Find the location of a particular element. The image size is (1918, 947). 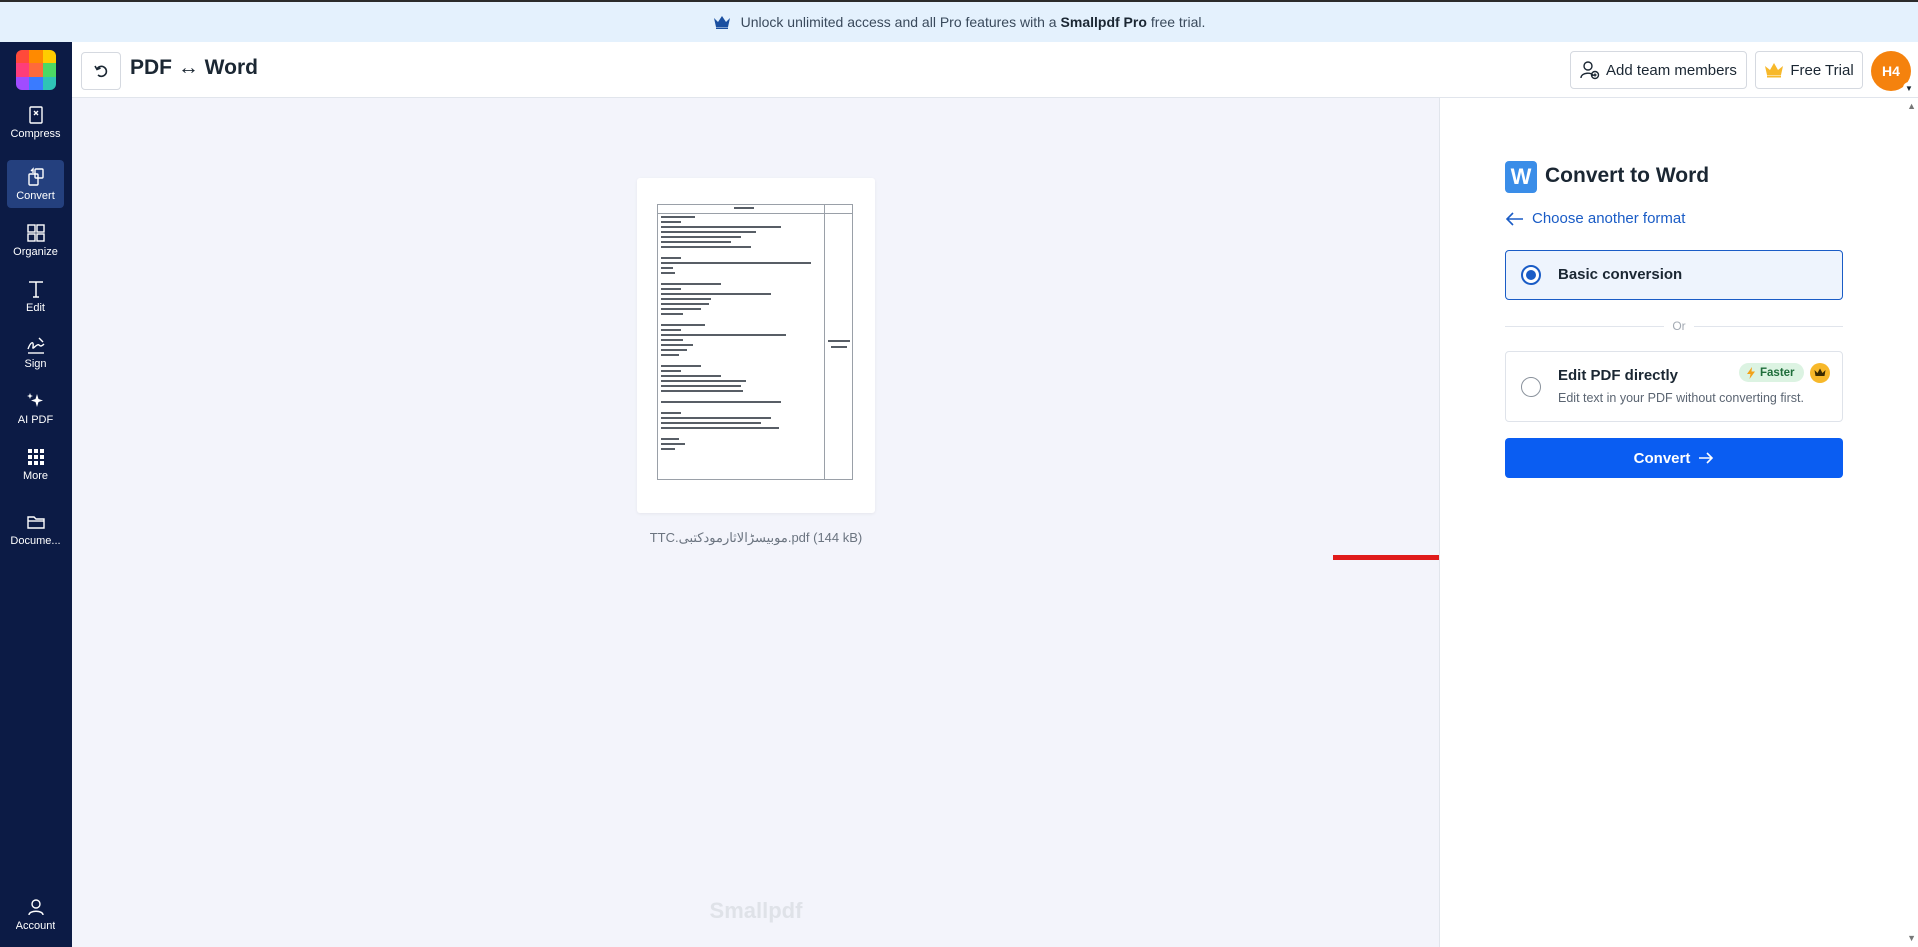

page-title: PDF ↔ Word is located at coordinates (194, 67).